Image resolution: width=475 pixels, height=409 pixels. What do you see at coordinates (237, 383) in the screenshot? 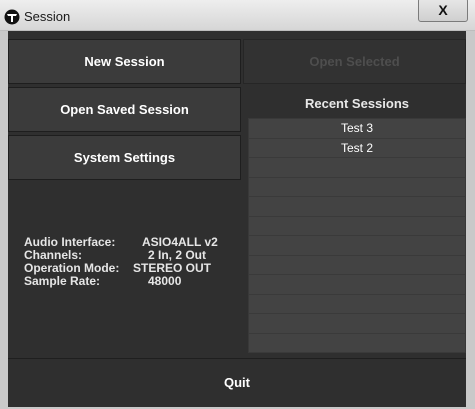
I see `quit-button: Quit` at bounding box center [237, 383].